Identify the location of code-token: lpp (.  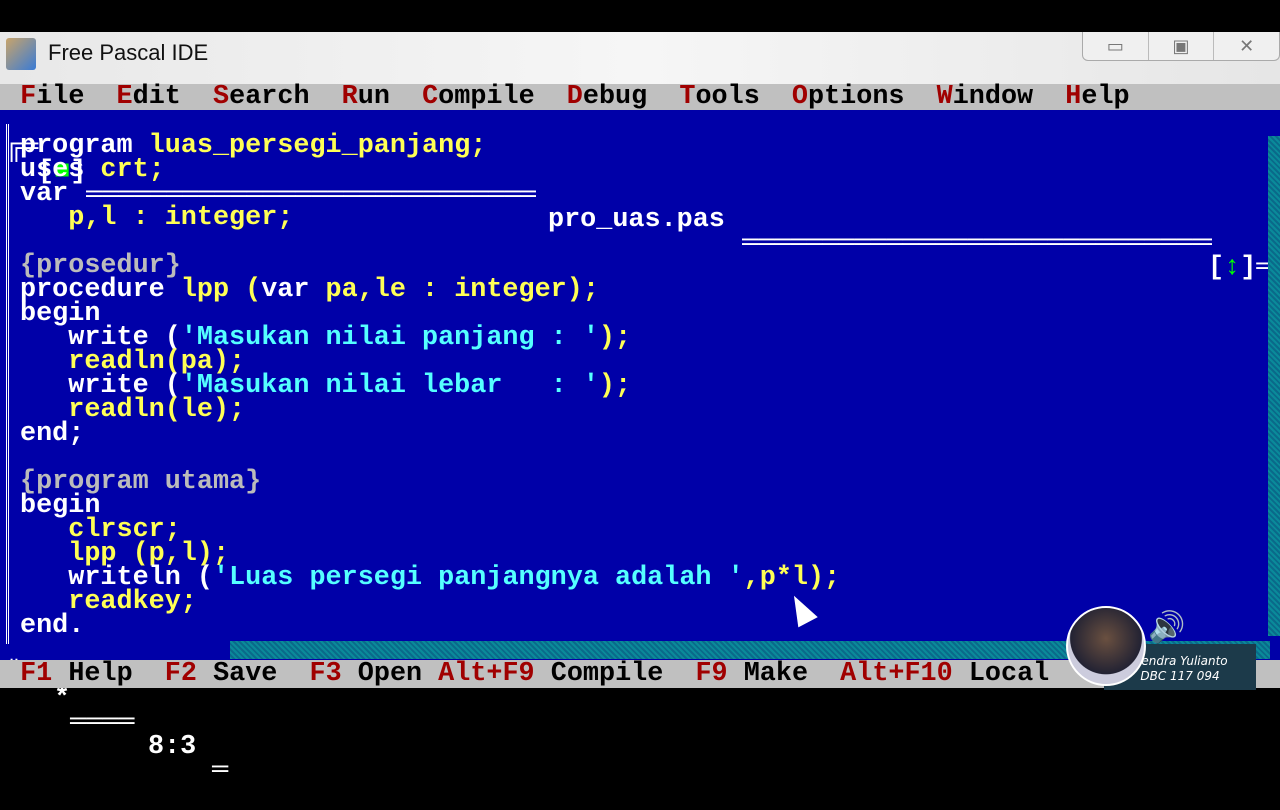
(221, 290).